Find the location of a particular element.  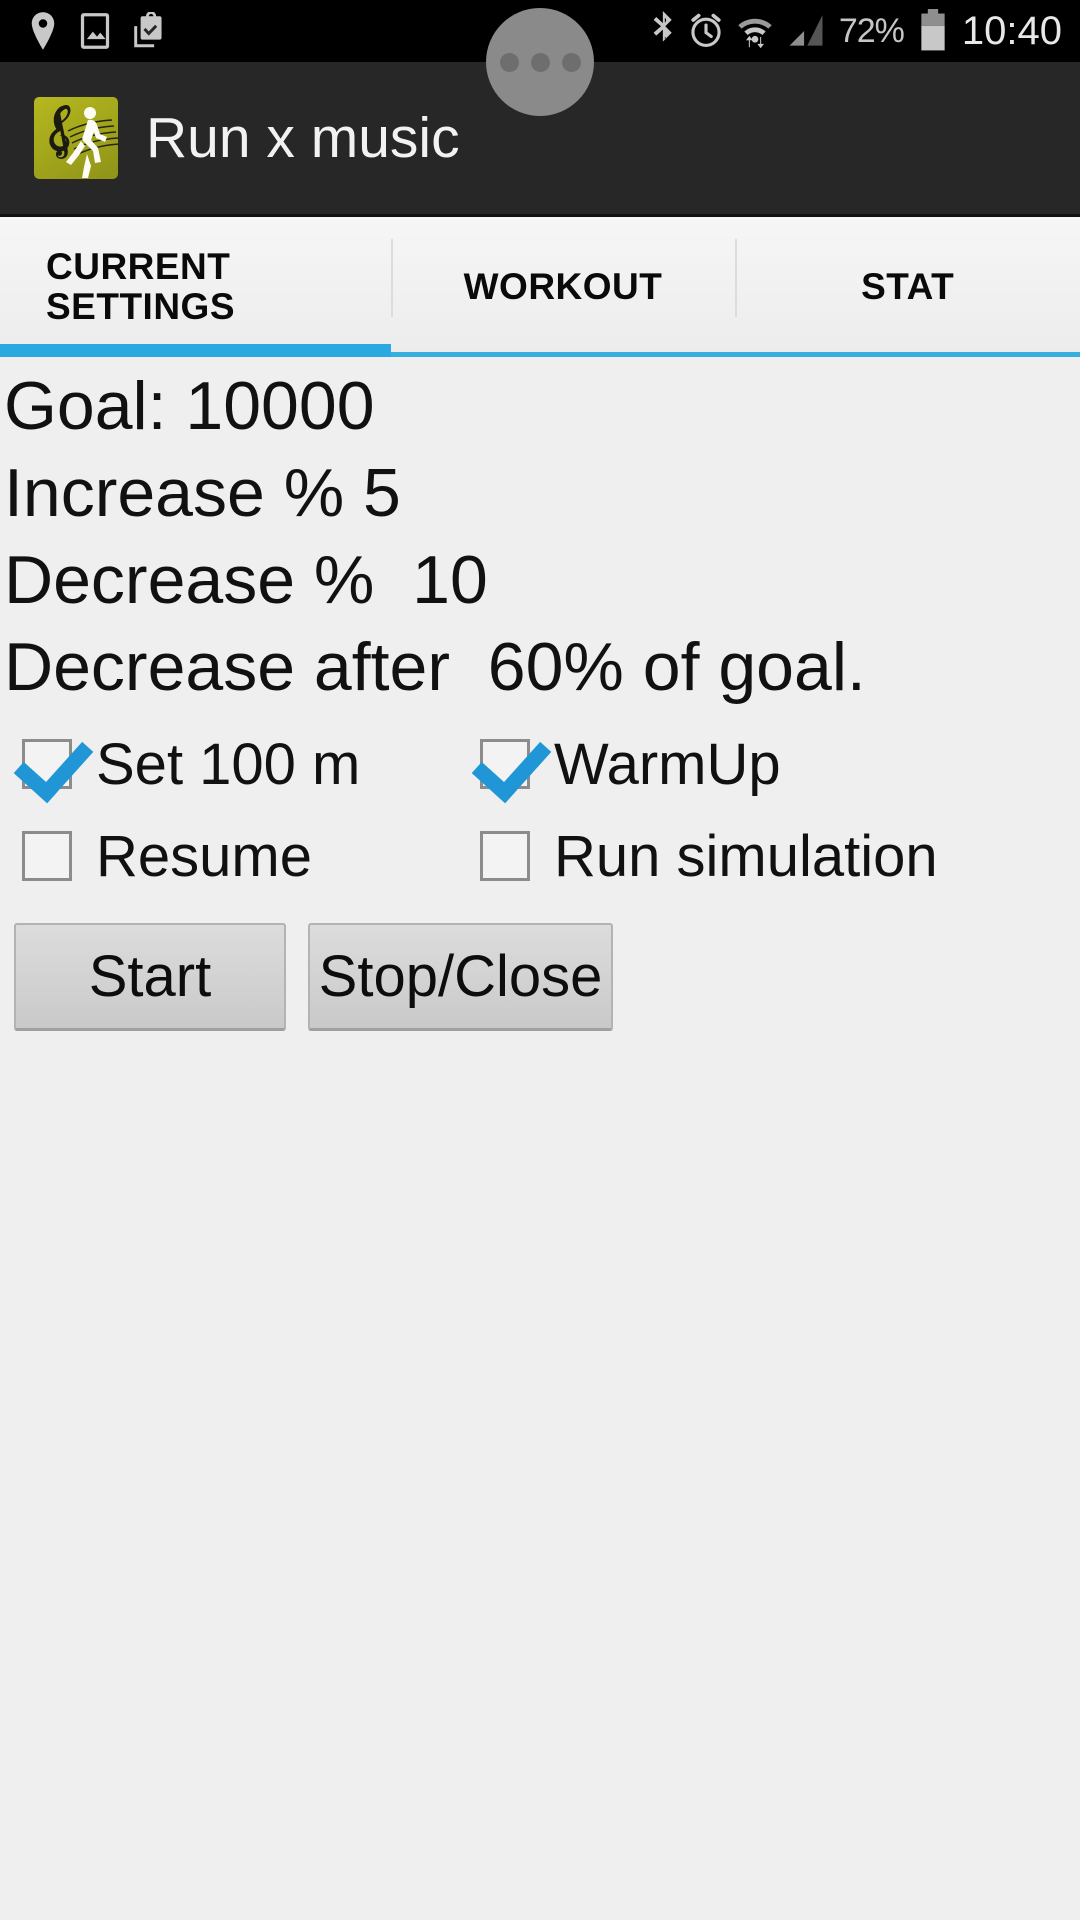

tab-workout: WORKOUT is located at coordinates (563, 287).